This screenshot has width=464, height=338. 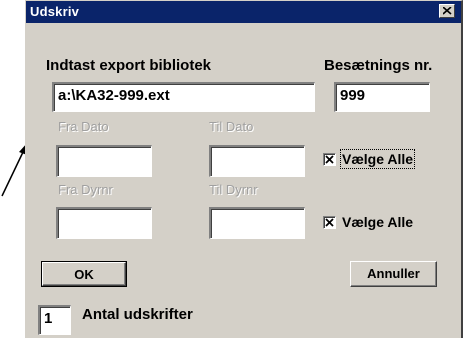 What do you see at coordinates (243, 12) in the screenshot?
I see `title-bar: Udskriv` at bounding box center [243, 12].